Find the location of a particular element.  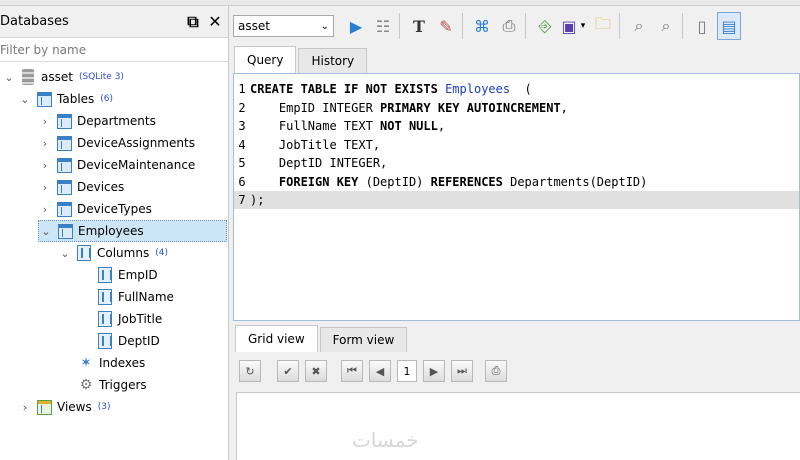

tree-node-indexes: ✶ Indexes is located at coordinates (109, 363).